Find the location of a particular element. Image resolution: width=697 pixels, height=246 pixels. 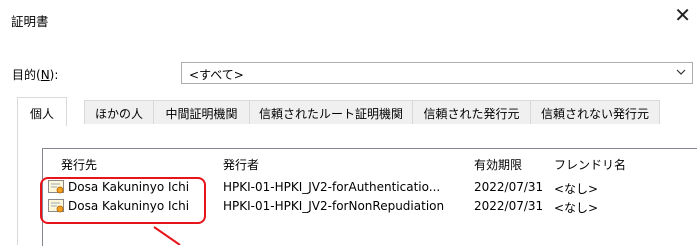

purpose-label: 目的(N): is located at coordinates (35, 75).